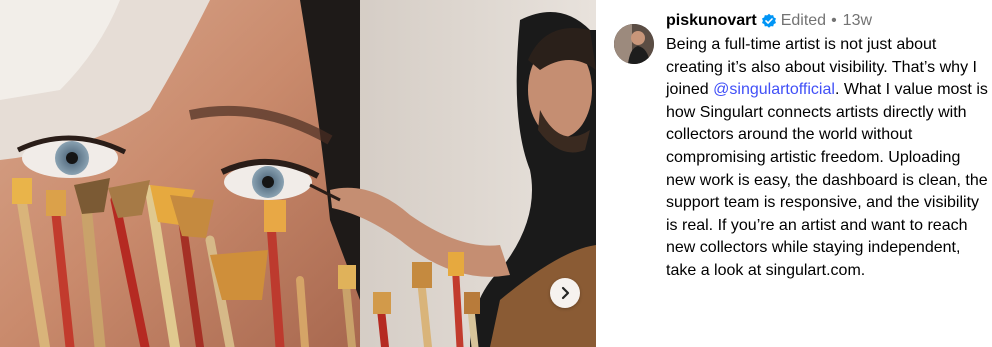 The height and width of the screenshot is (347, 992). I want to click on avatar, so click(634, 44).